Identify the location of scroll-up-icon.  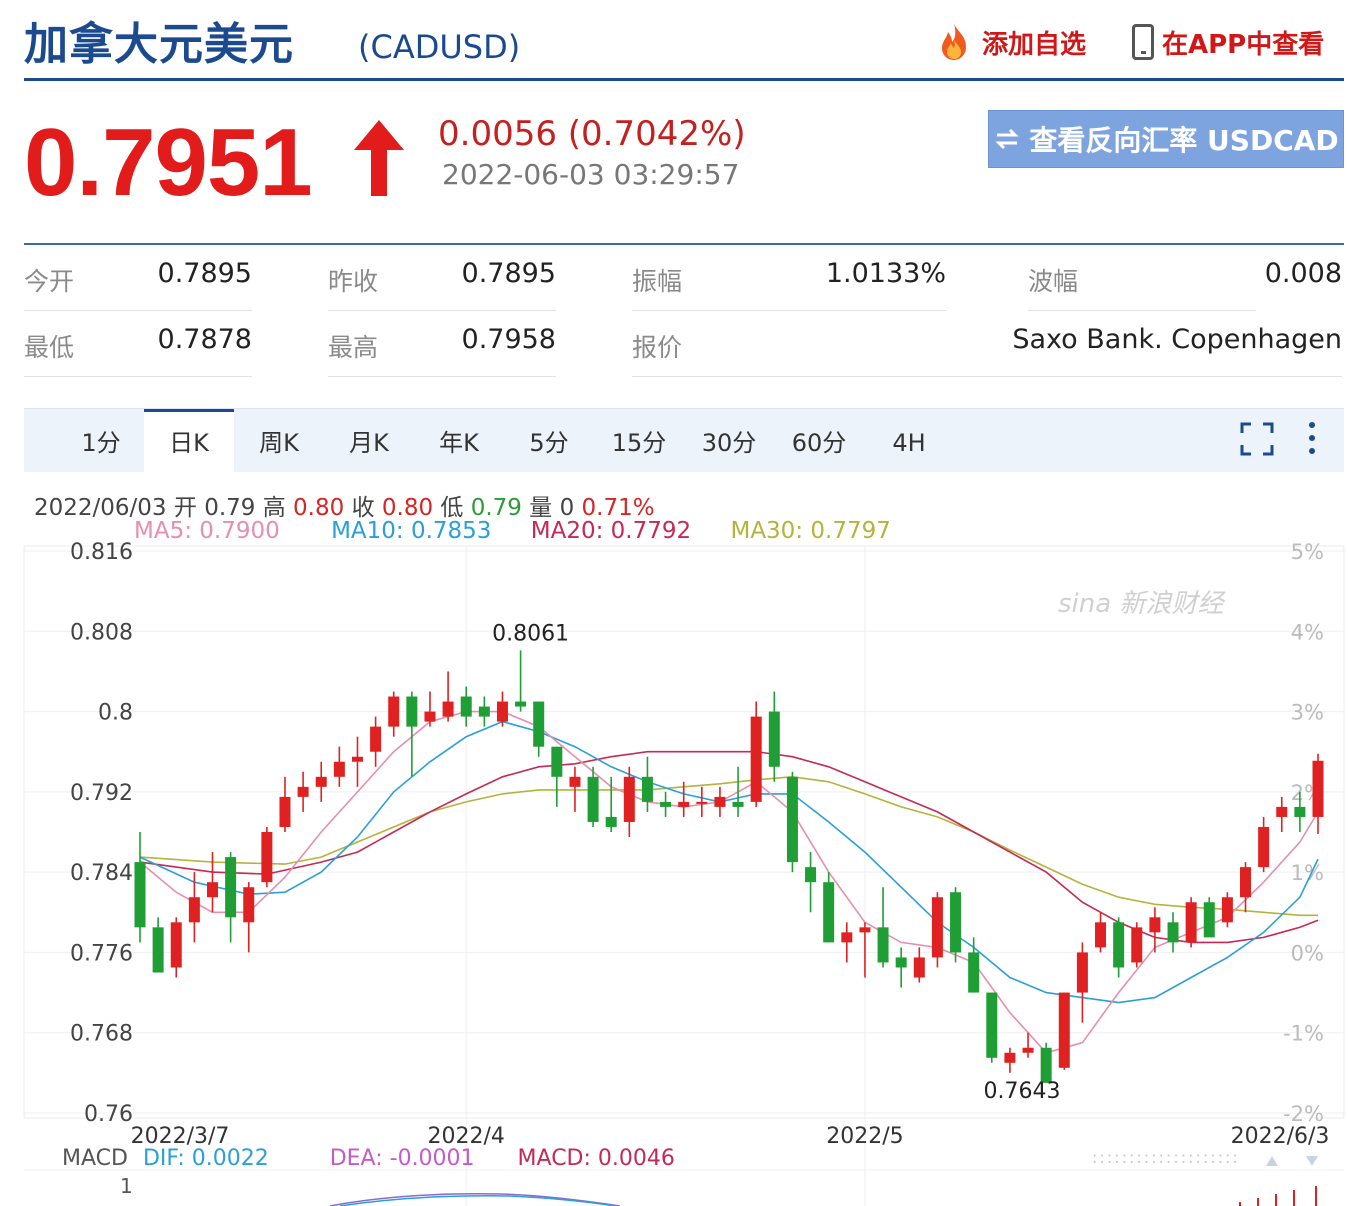
(1272, 1161).